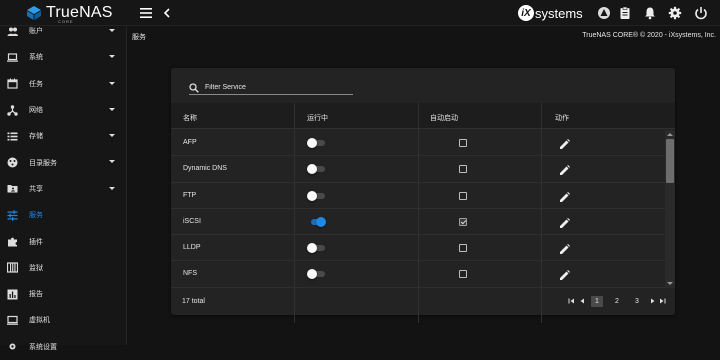  I want to click on list-icon, so click(12, 136).